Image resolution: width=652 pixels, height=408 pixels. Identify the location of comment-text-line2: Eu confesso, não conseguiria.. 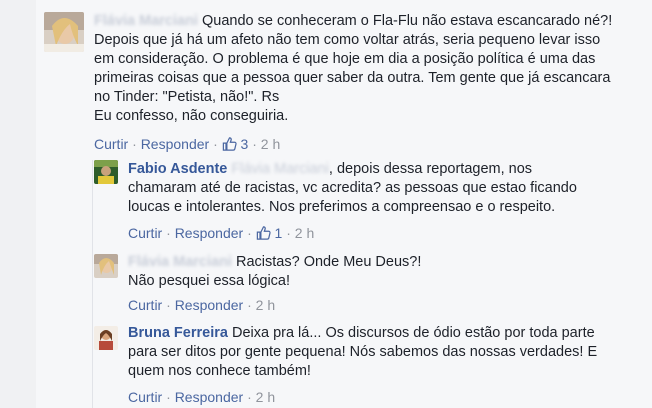
(191, 116).